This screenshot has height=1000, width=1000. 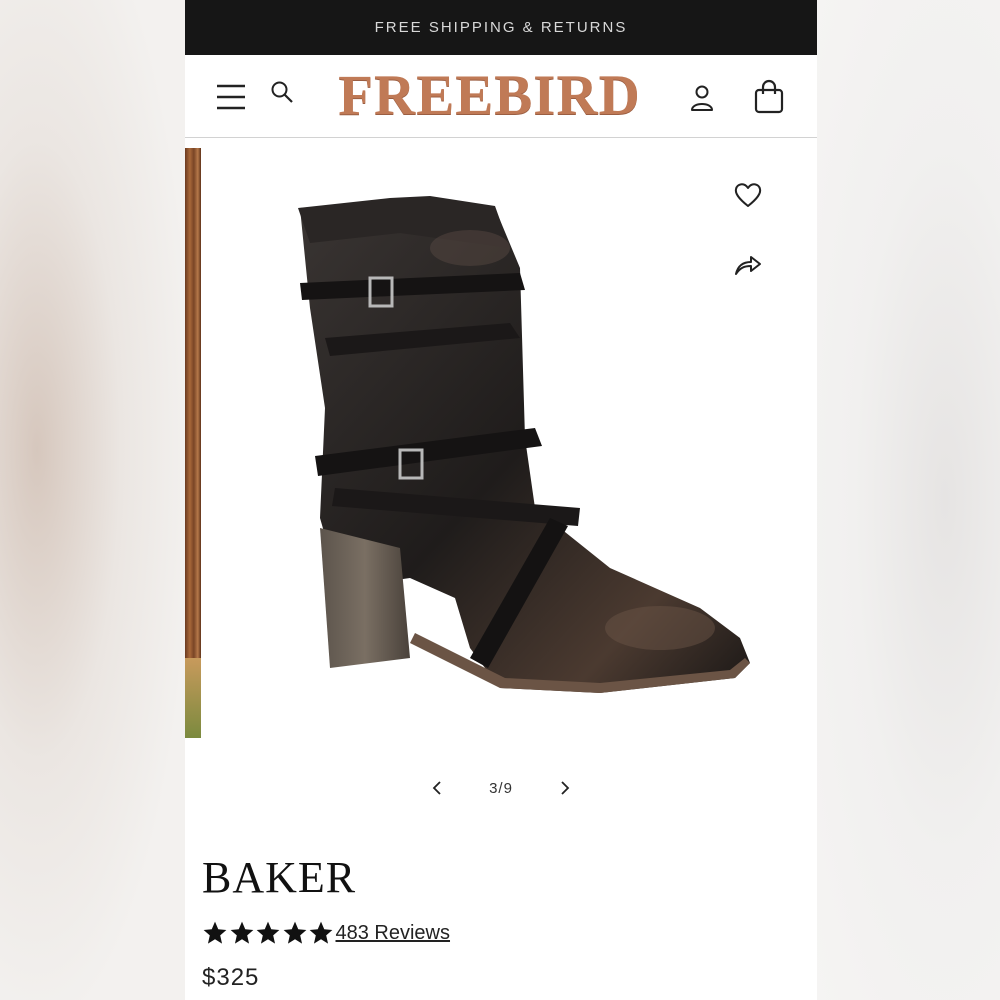 I want to click on chevron-right-icon, so click(x=565, y=788).